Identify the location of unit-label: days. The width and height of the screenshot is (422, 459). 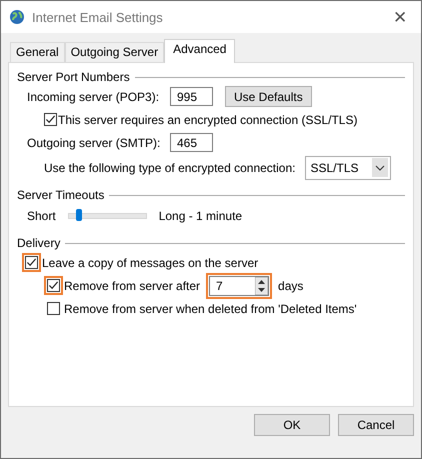
(291, 285).